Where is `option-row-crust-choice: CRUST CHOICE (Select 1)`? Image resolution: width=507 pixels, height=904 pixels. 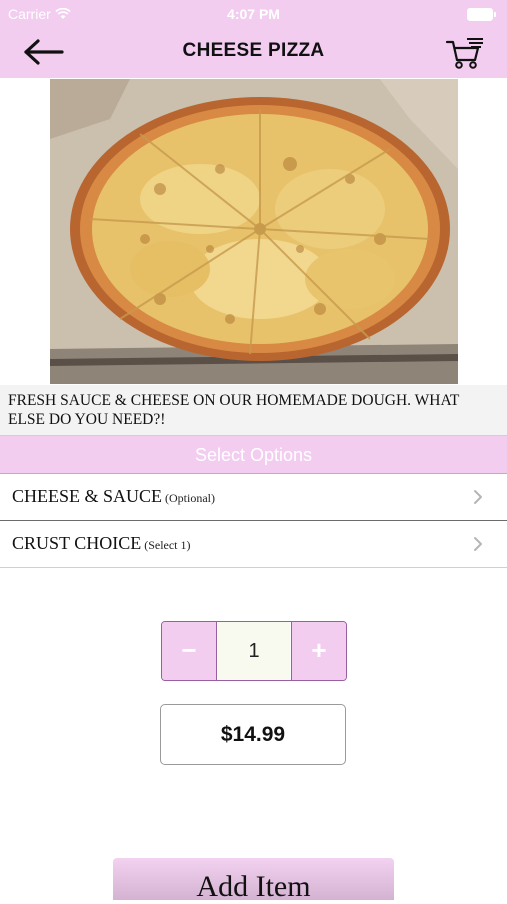 option-row-crust-choice: CRUST CHOICE (Select 1) is located at coordinates (253, 544).